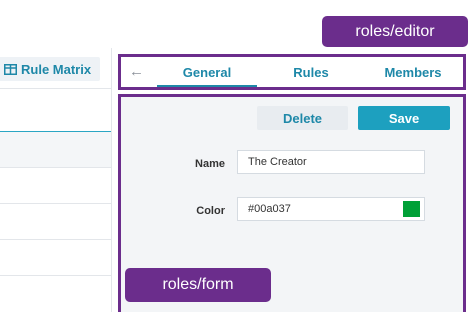 The image size is (474, 312). Describe the element at coordinates (395, 31) in the screenshot. I see `roles-editor-annotation: roles/editor` at that location.